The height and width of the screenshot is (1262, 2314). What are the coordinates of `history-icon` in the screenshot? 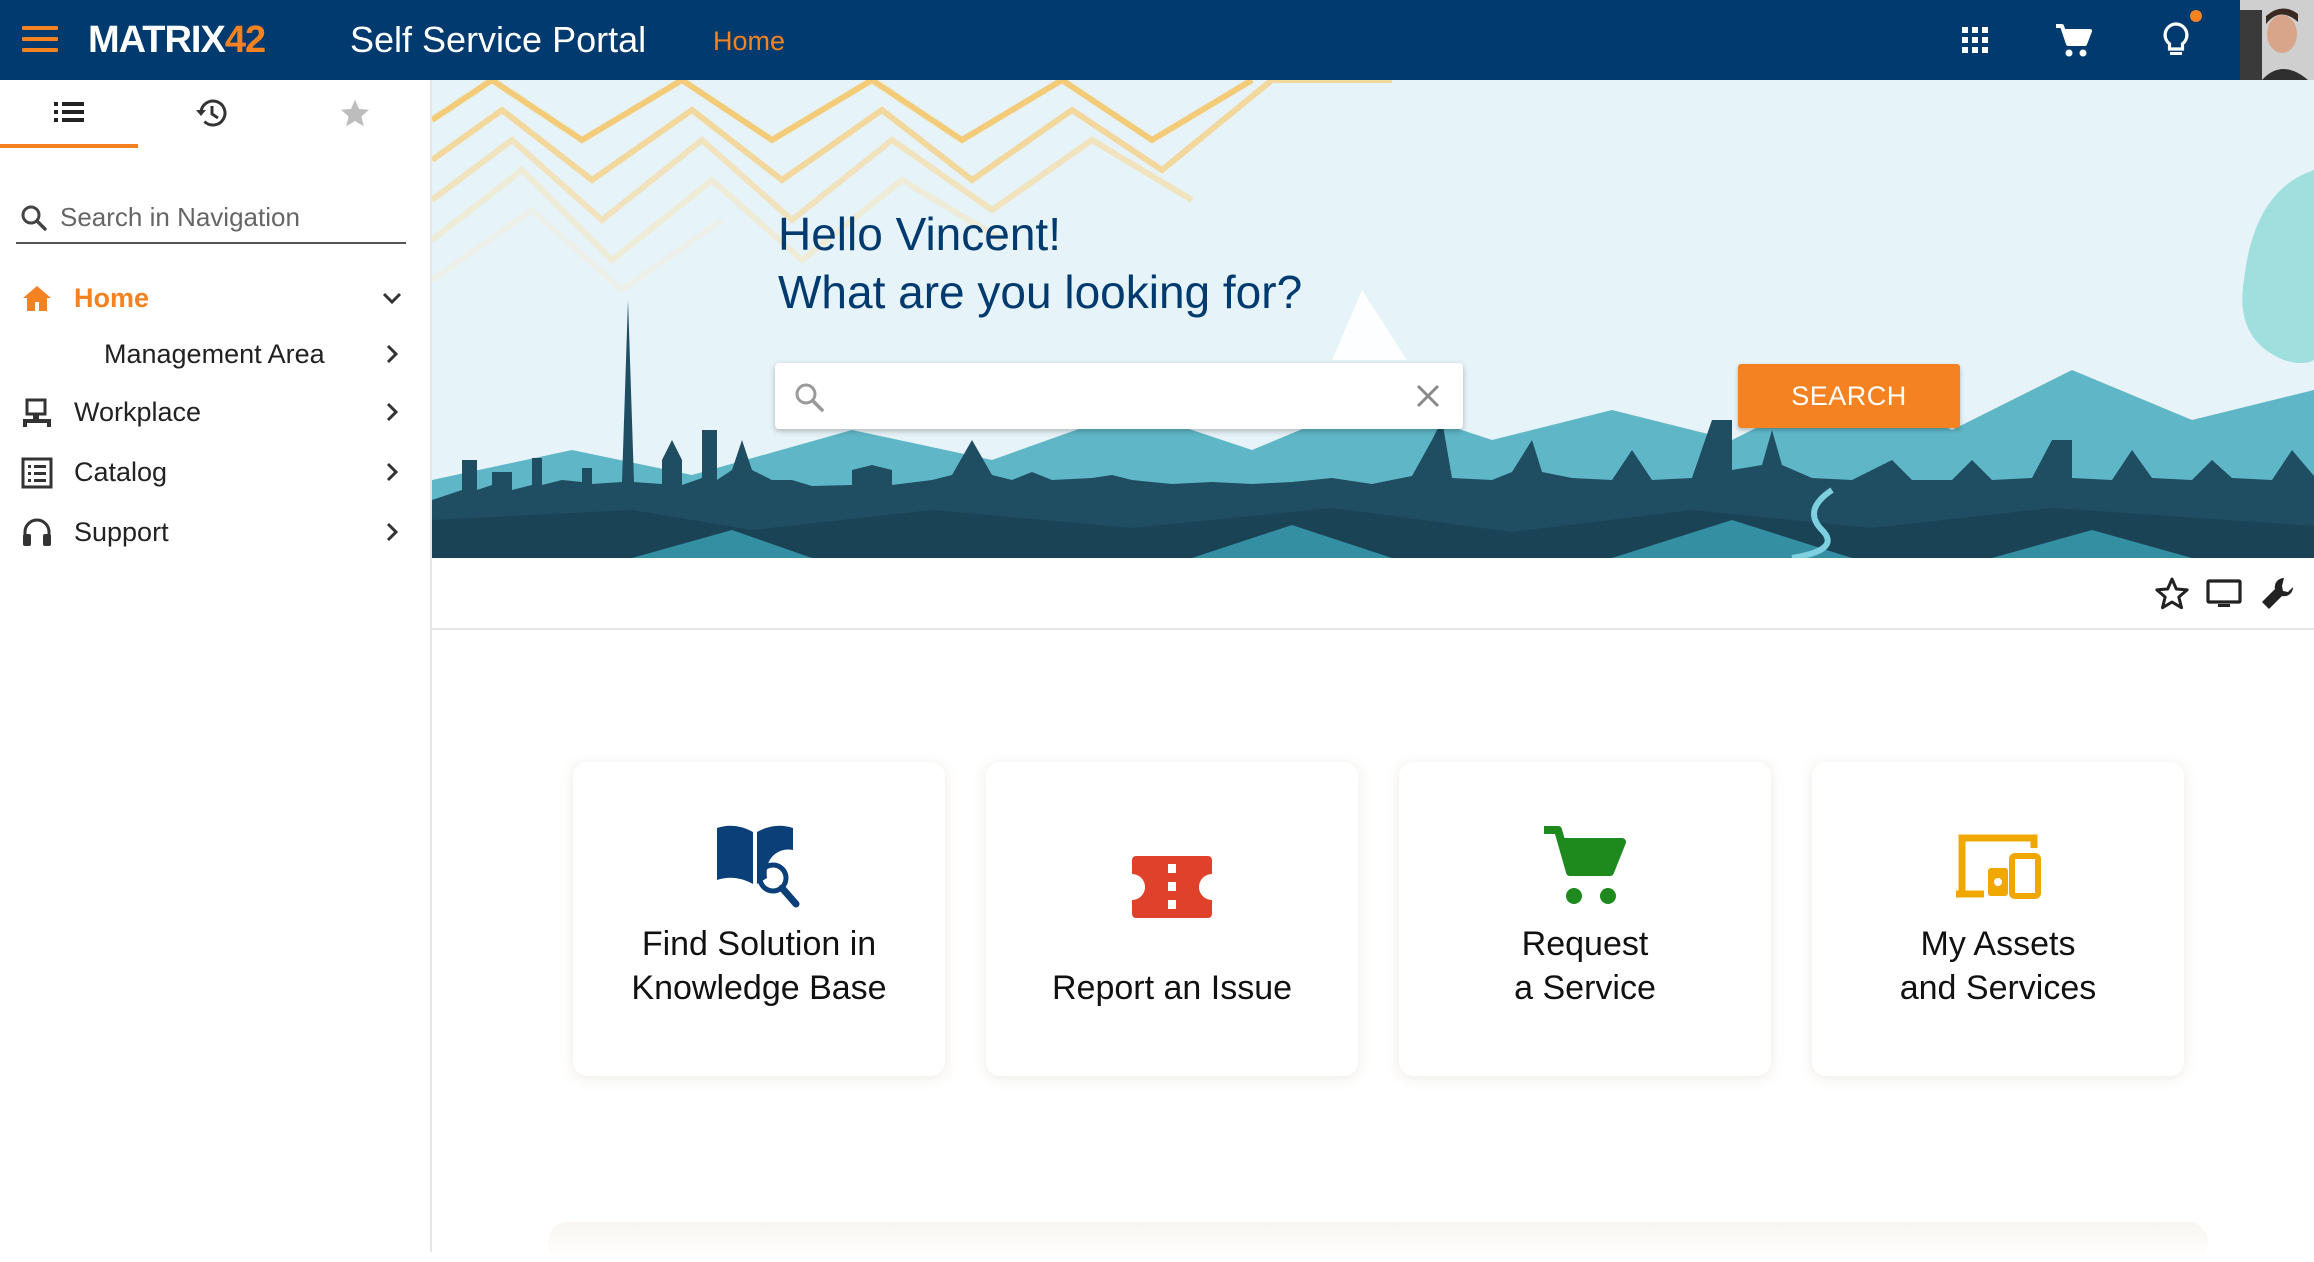 It's located at (211, 113).